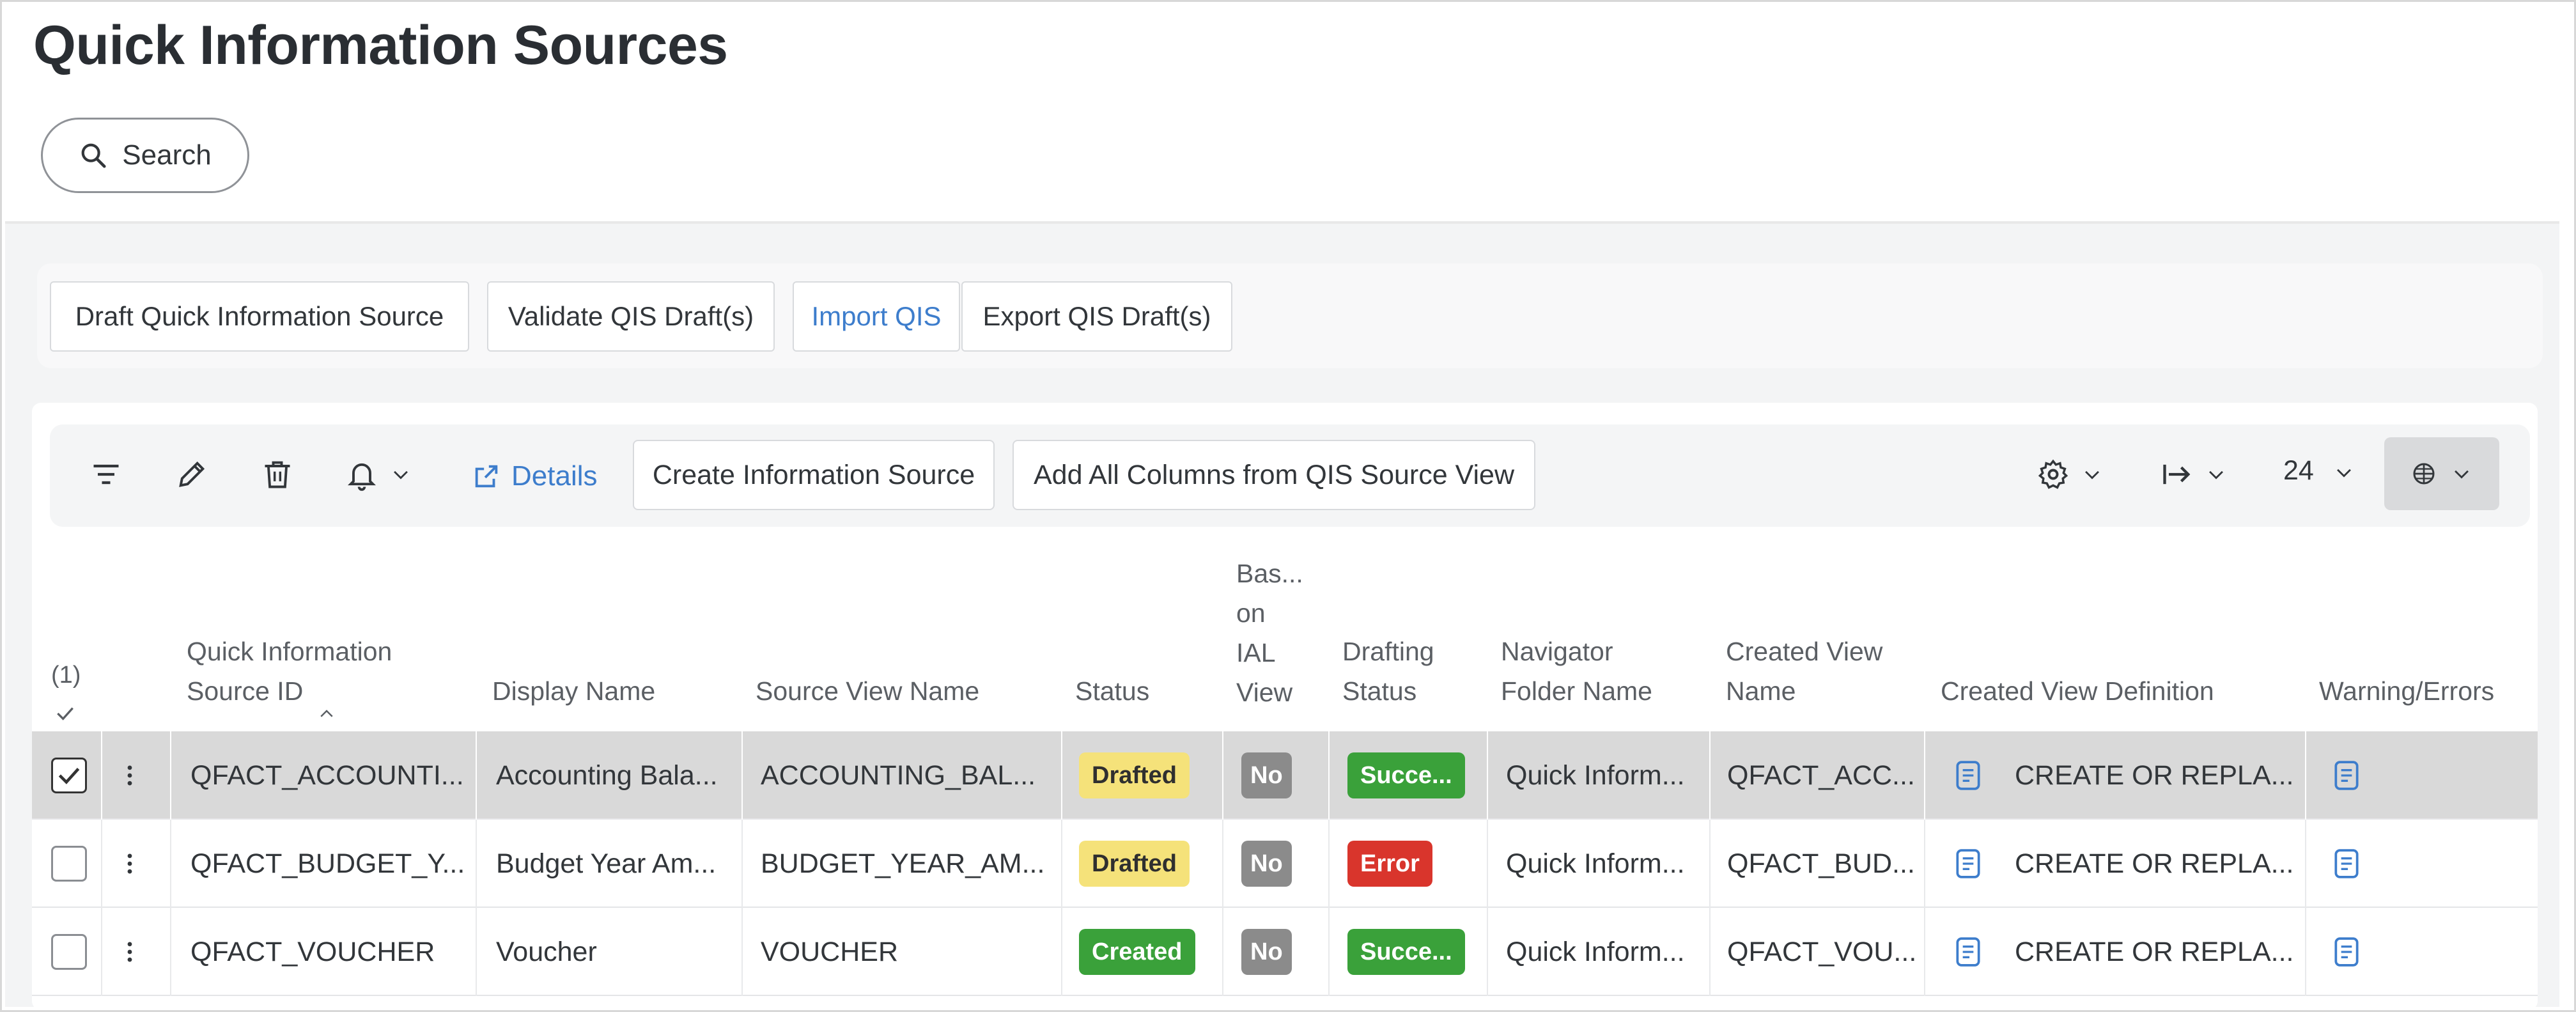 The height and width of the screenshot is (1012, 2576). Describe the element at coordinates (289, 672) in the screenshot. I see `column-header-qis-id: Quick Information Source ID` at that location.